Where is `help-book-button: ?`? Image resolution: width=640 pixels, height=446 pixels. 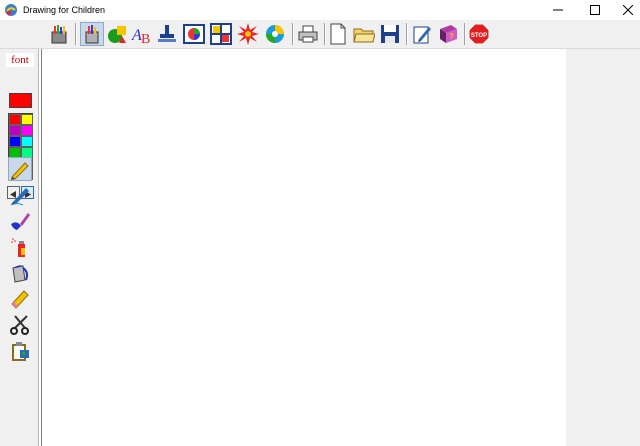 help-book-button: ? is located at coordinates (448, 34).